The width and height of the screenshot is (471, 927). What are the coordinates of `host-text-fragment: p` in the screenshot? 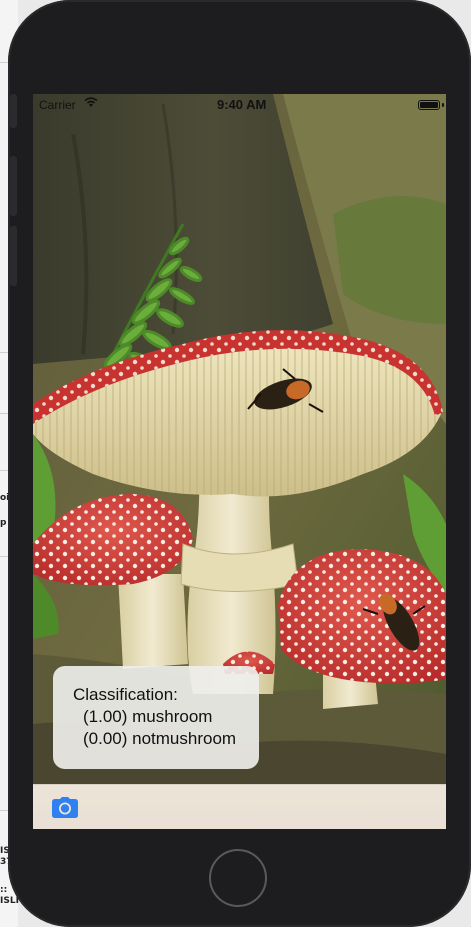 It's located at (3, 523).